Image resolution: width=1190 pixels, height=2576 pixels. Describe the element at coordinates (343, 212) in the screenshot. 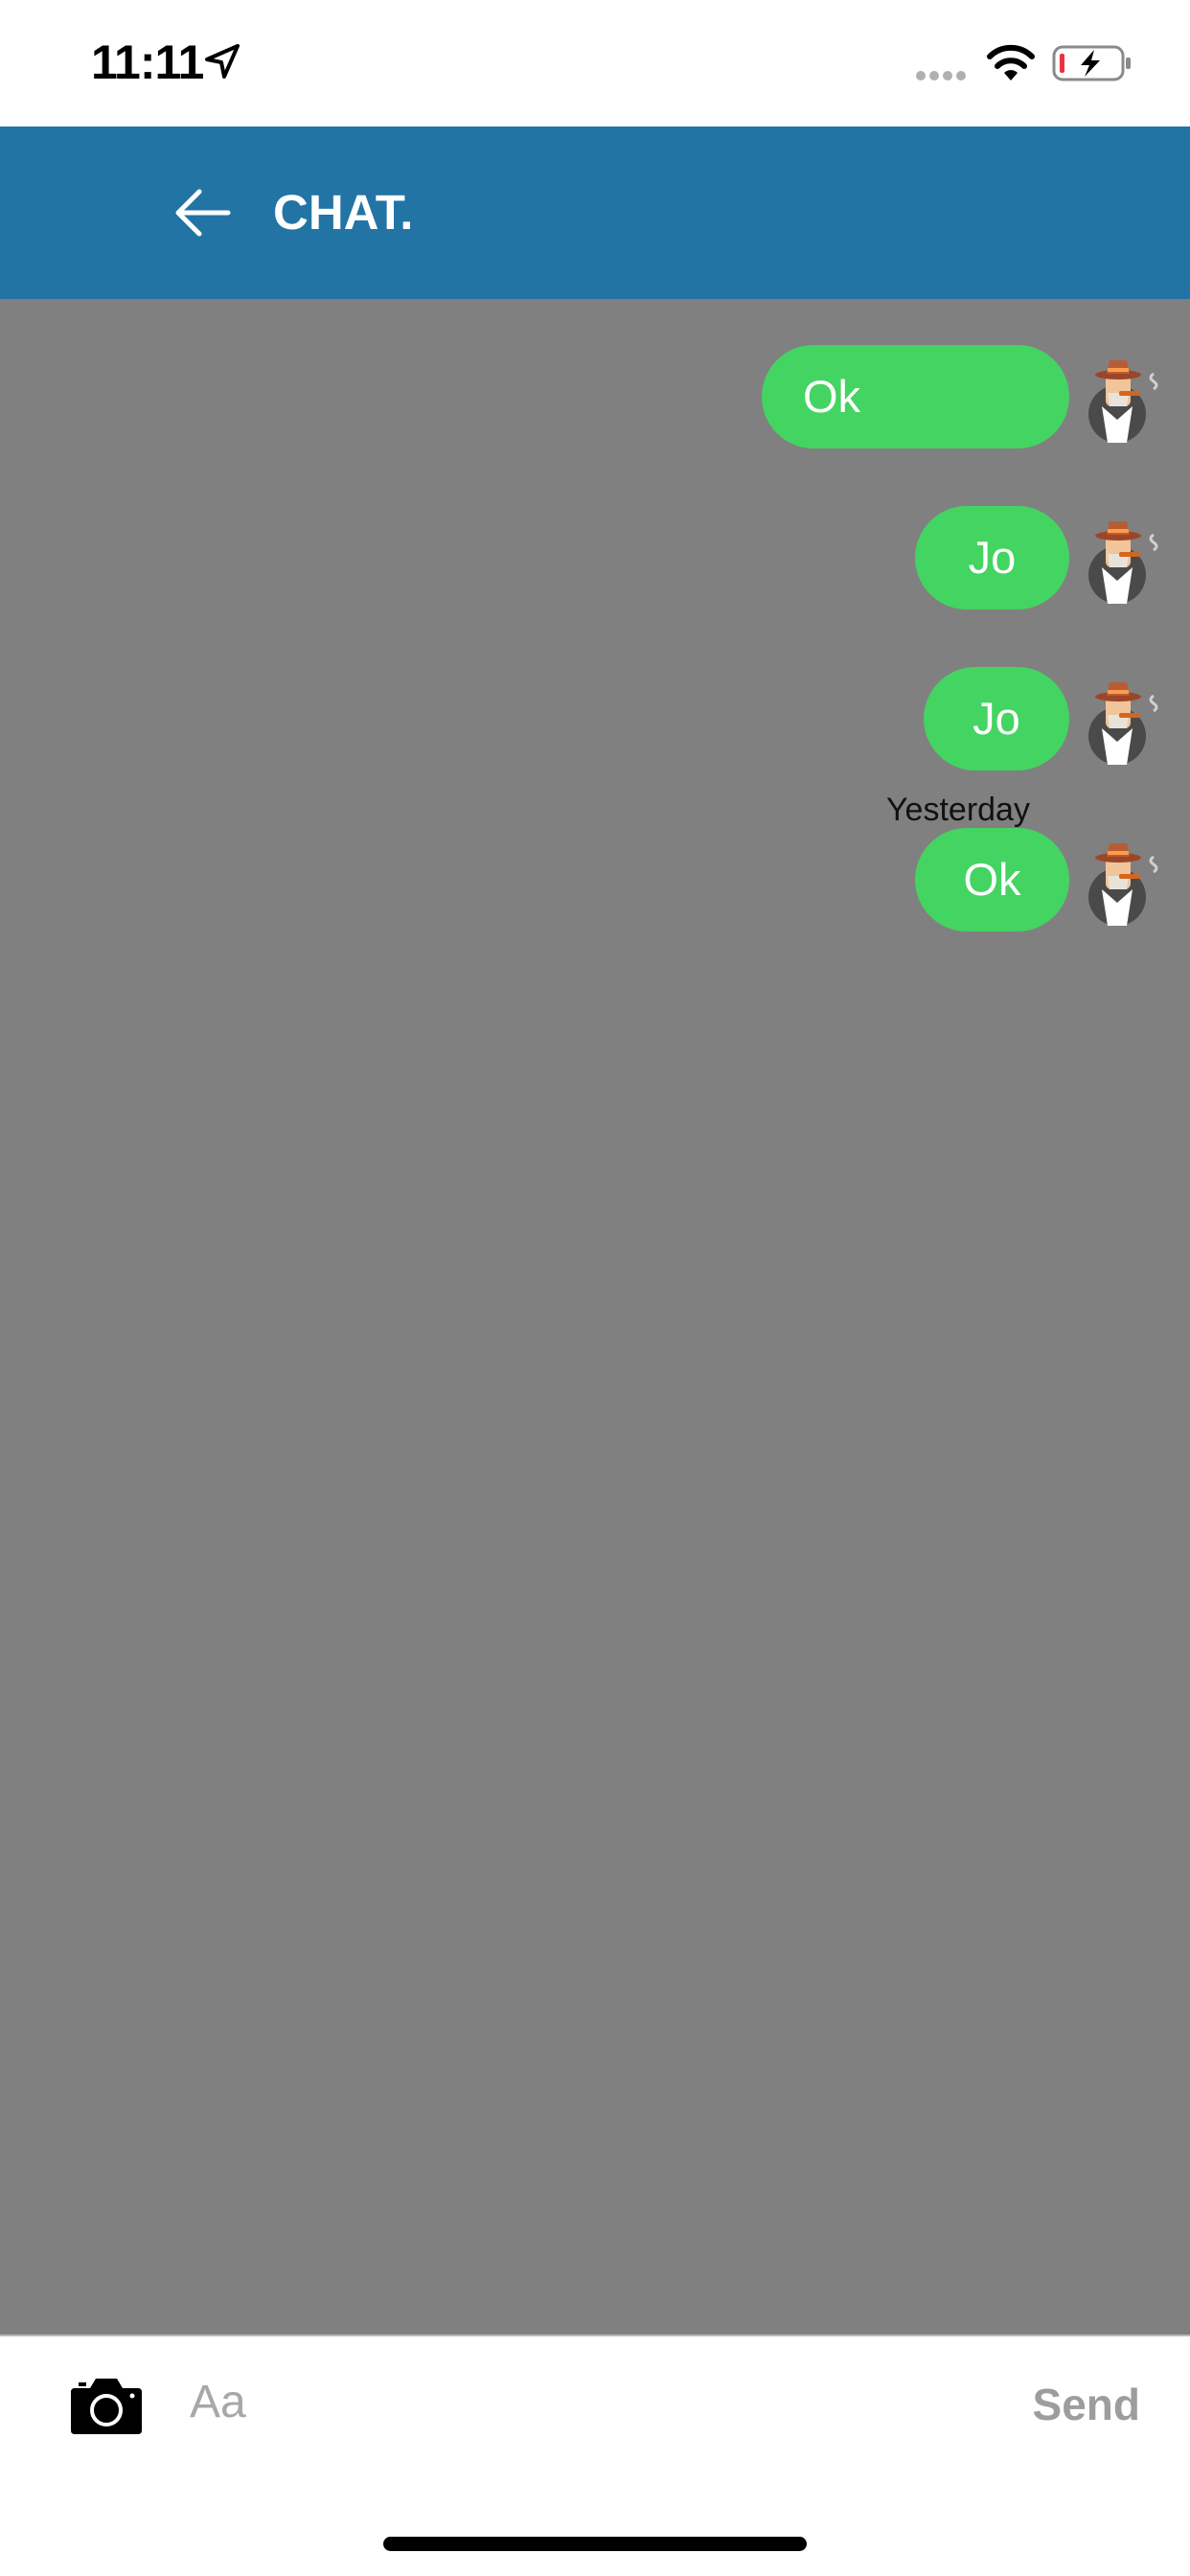

I see `page-title: CHAT.` at that location.